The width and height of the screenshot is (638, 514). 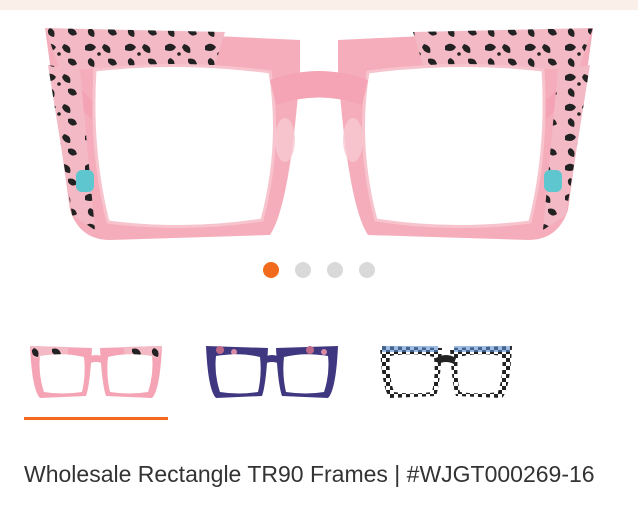 What do you see at coordinates (96, 418) in the screenshot?
I see `selected-variant-indicator` at bounding box center [96, 418].